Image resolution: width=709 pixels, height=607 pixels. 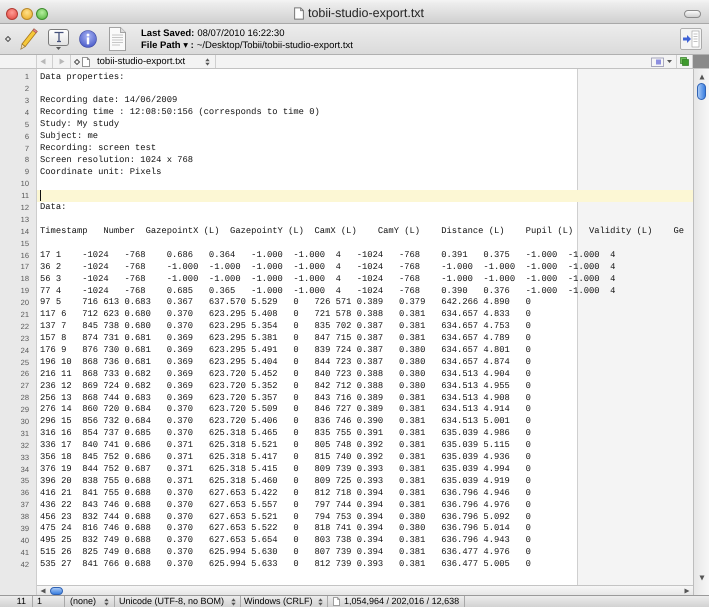 I want to click on code-line: 256 13 868 744 0.683 0.369 623.720 5.357 0 843 716 0.389 0.381 634.513 4.908 0, so click(x=285, y=398).